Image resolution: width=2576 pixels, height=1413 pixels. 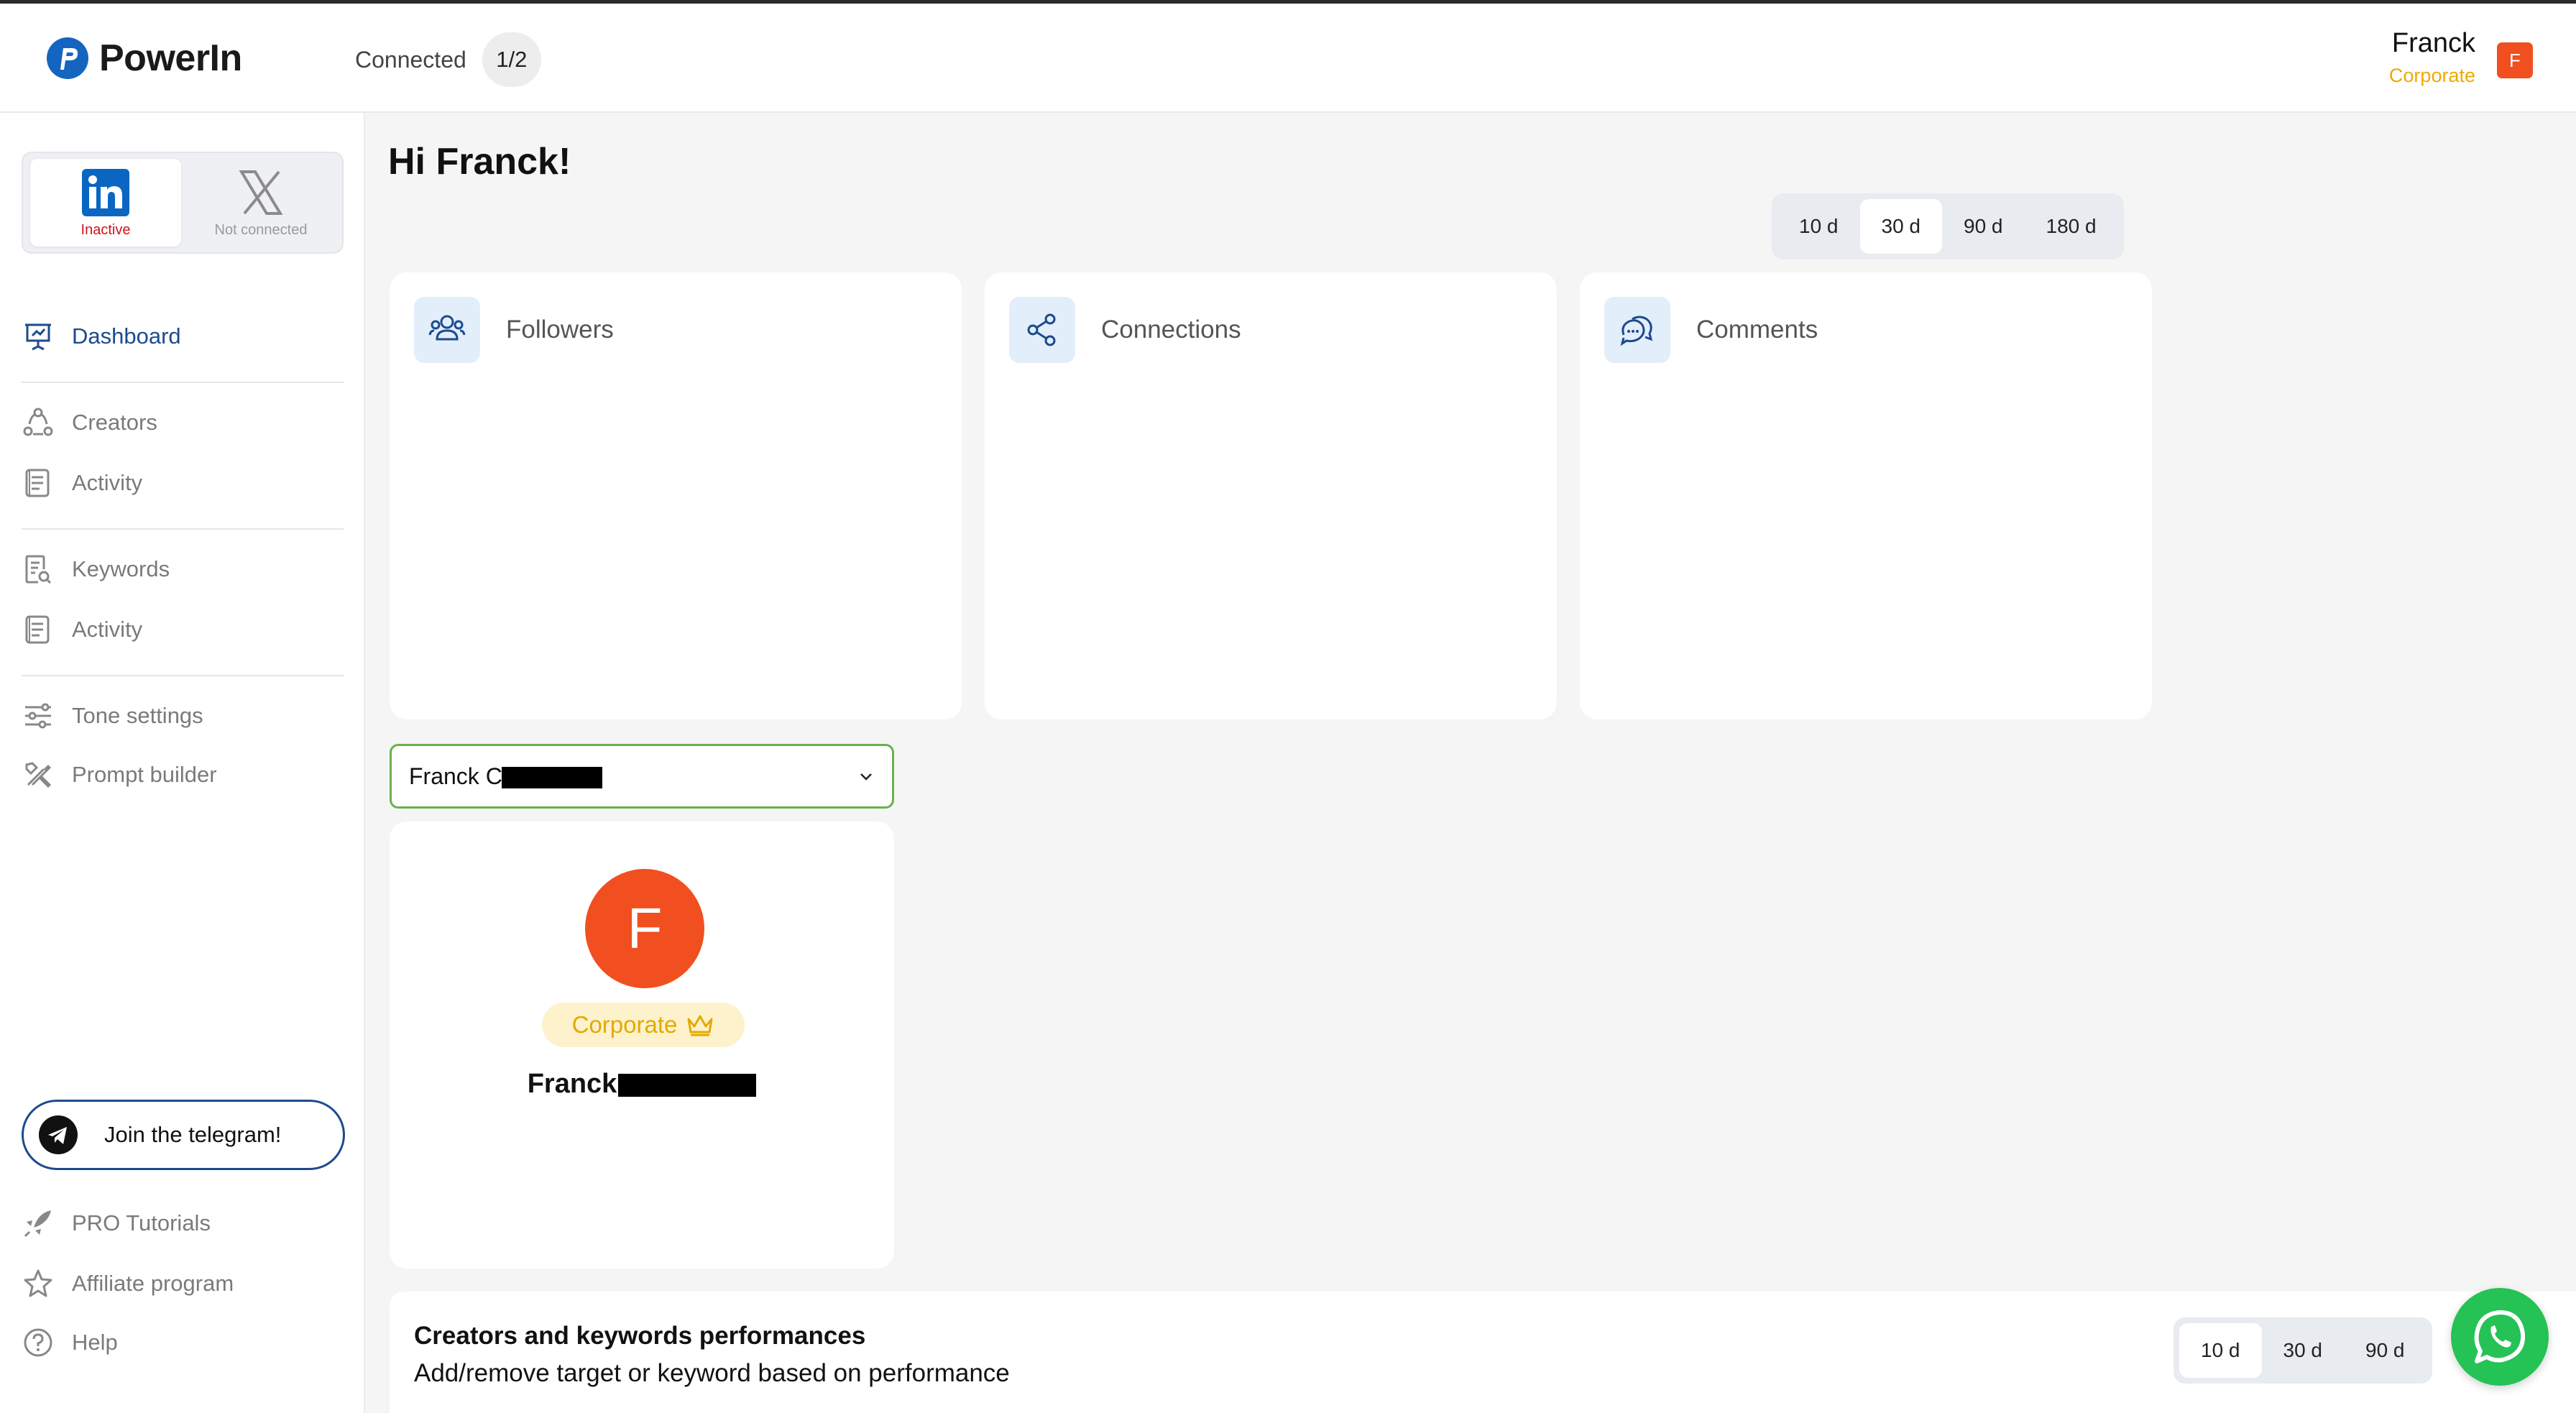 I want to click on chat-icon, so click(x=1637, y=330).